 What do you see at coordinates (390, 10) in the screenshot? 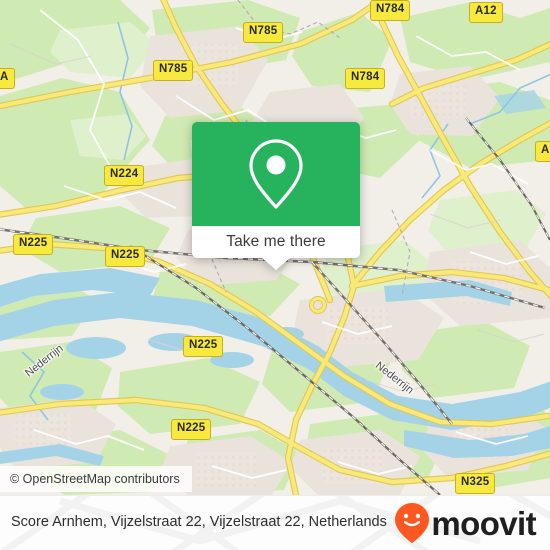
I see `road-shield-n784-top: N784` at bounding box center [390, 10].